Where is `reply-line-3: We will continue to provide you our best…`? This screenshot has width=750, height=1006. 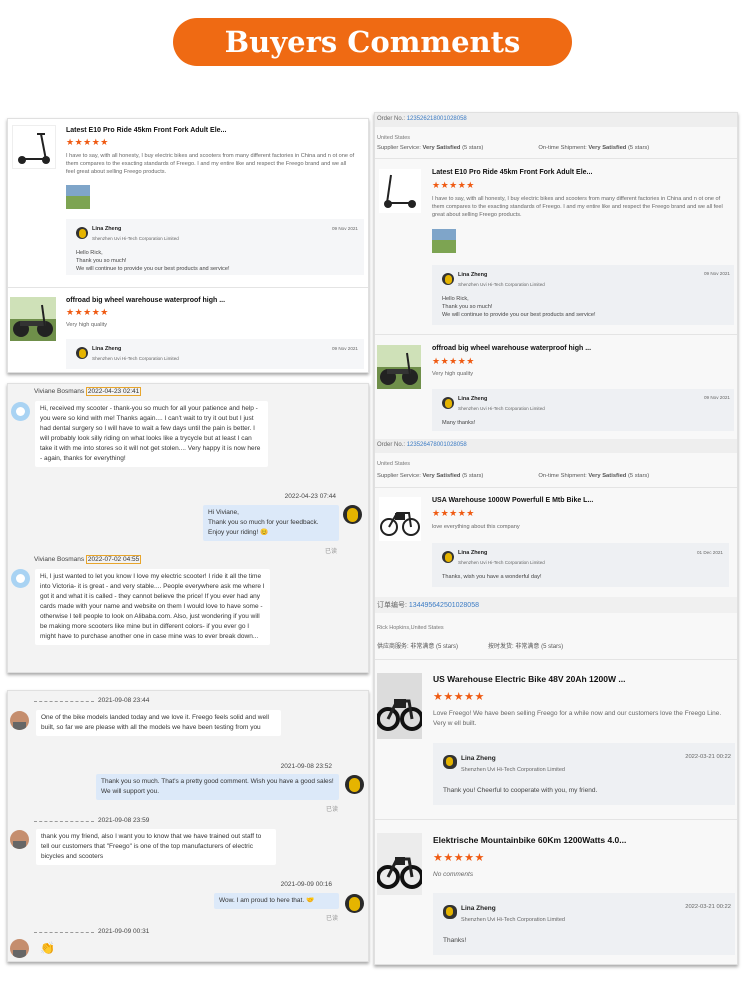
reply-line-3: We will continue to provide you our best… is located at coordinates (153, 269).